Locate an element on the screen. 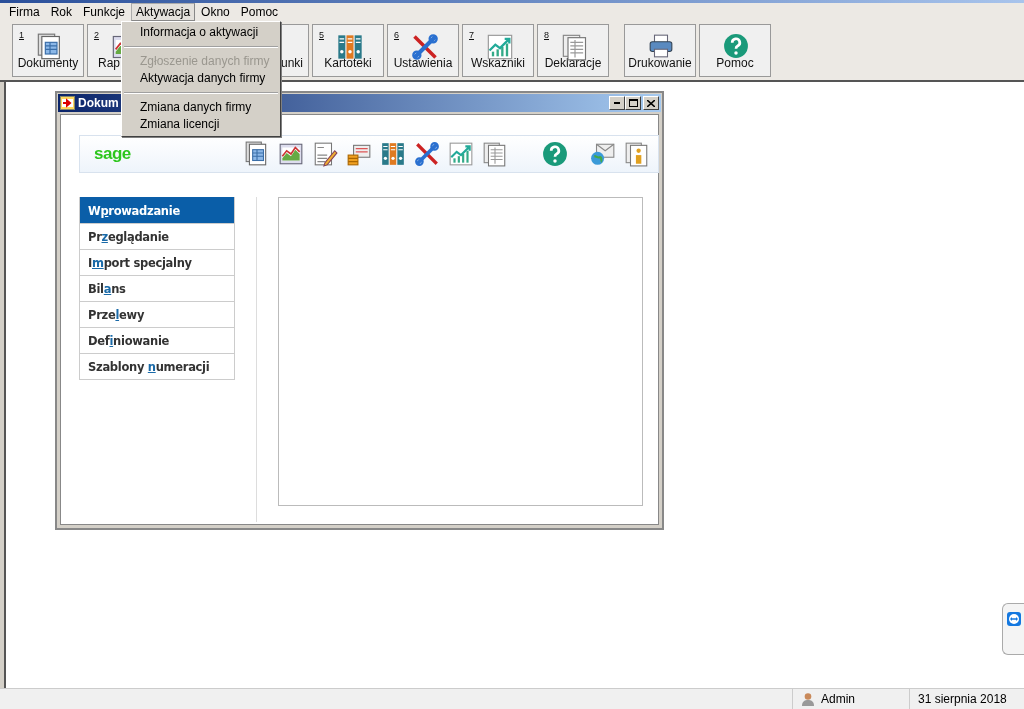  shortcut-number: 7 is located at coordinates (471, 35).